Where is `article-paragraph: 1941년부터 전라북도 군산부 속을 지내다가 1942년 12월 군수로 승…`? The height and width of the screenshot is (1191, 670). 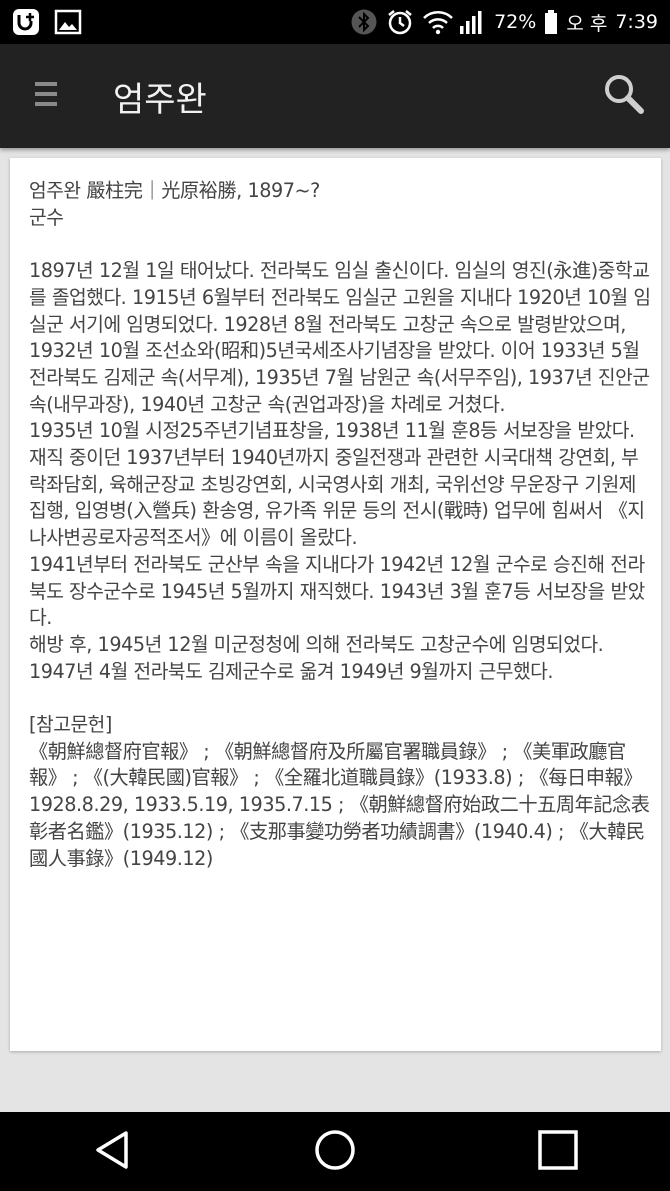
article-paragraph: 1941년부터 전라북도 군산부 속을 지내다가 1942년 12월 군수로 승… is located at coordinates (337, 591).